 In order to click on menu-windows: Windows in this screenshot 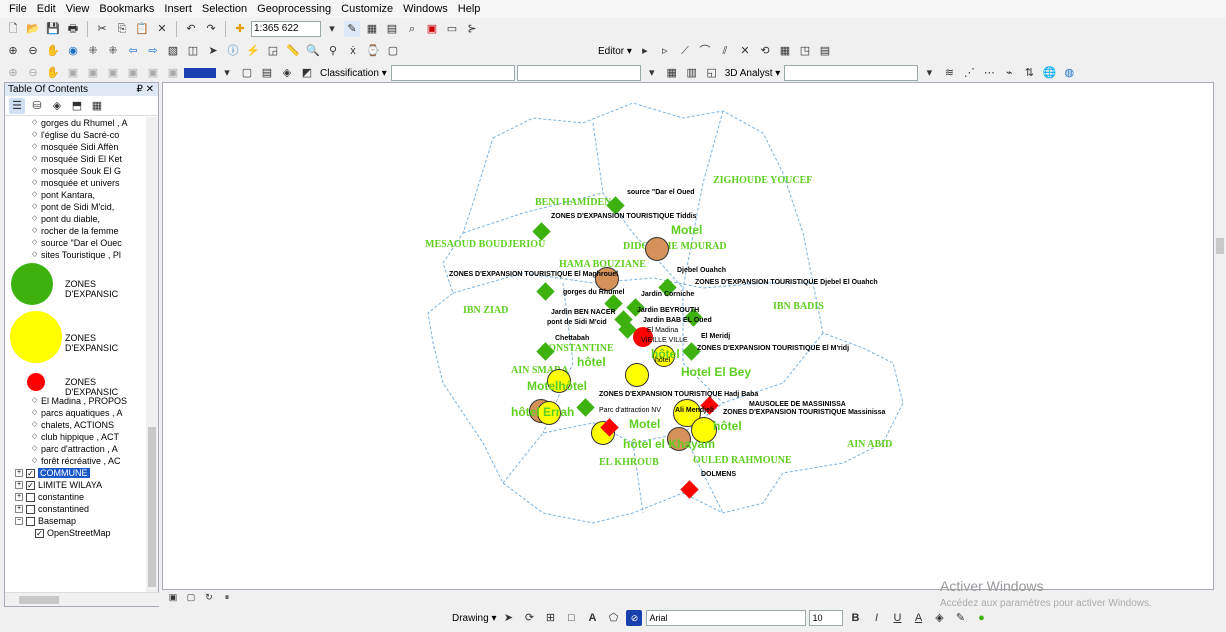, I will do `click(425, 9)`.